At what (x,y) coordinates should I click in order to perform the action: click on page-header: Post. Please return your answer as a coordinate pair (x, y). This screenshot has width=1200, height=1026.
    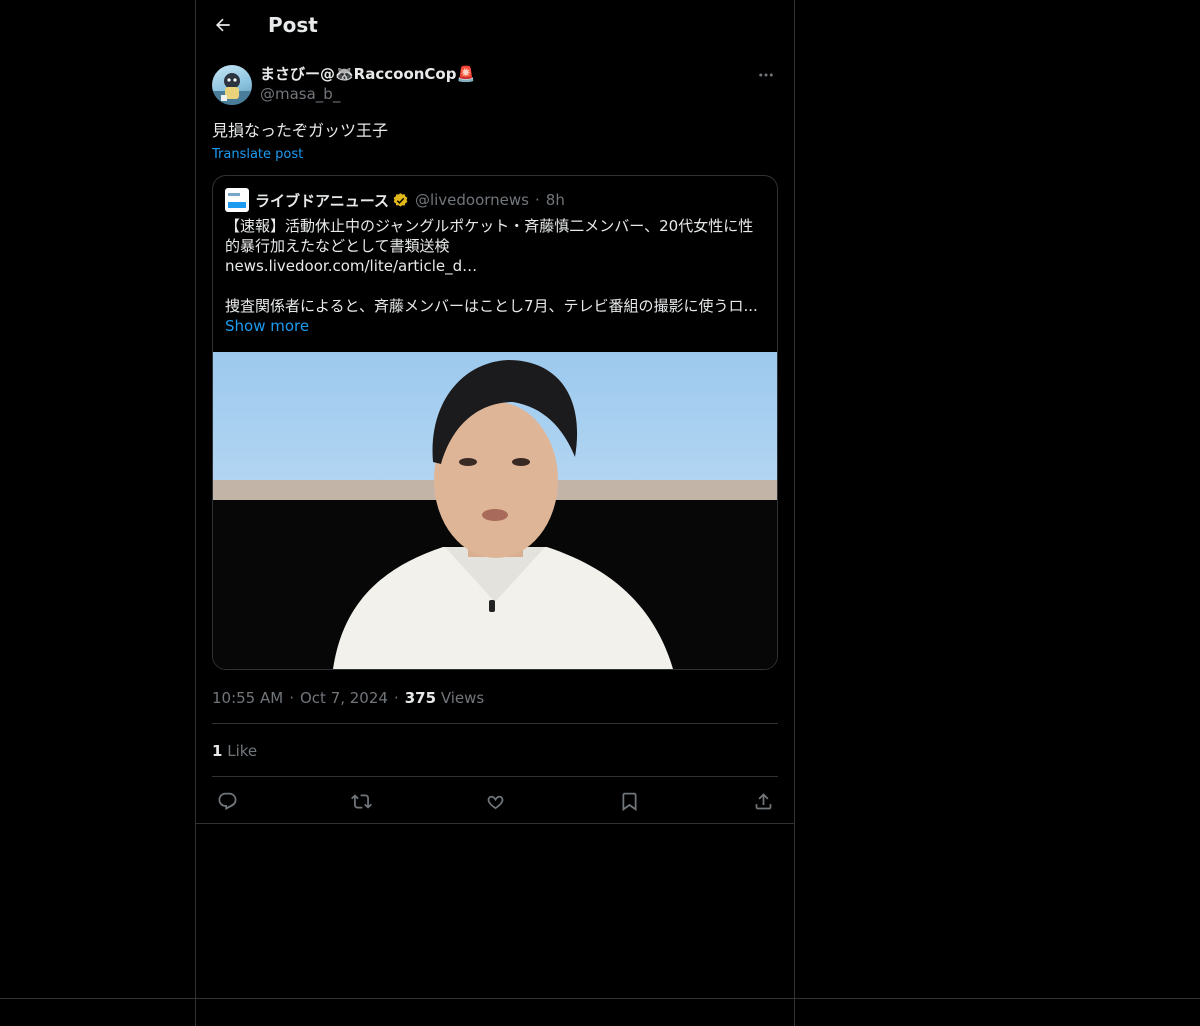
    Looking at the image, I should click on (495, 27).